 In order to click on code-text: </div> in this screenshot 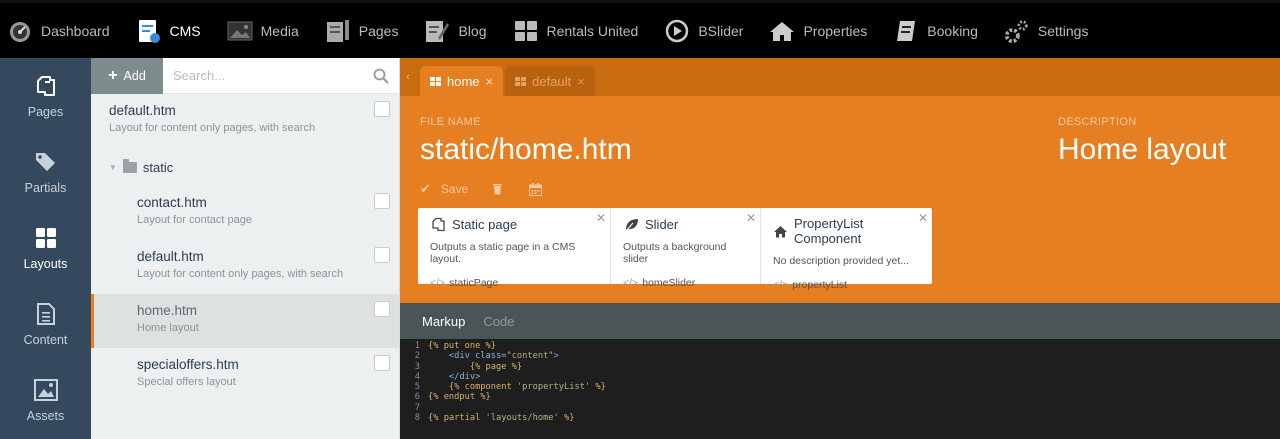, I will do `click(464, 376)`.